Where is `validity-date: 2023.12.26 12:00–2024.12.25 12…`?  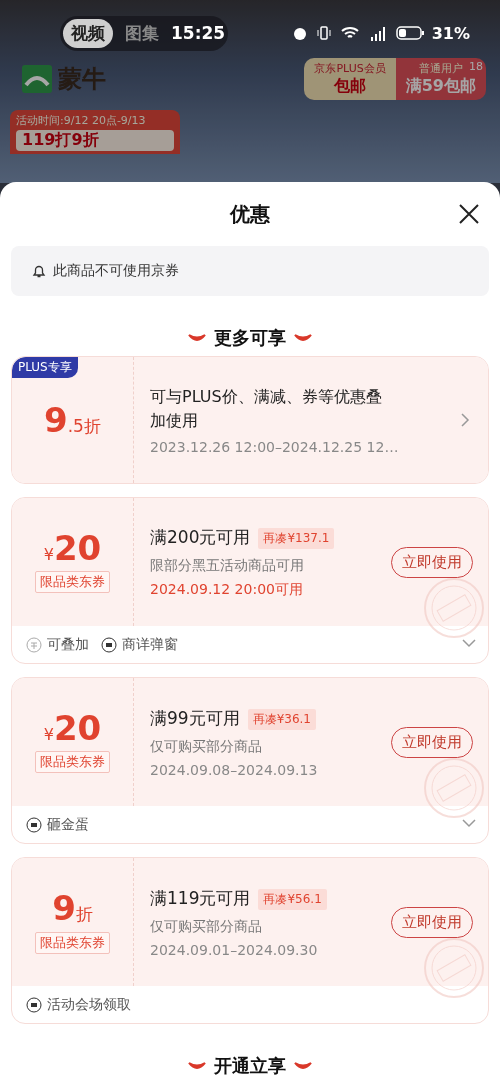
validity-date: 2023.12.26 12:00–2024.12.25 12… is located at coordinates (275, 447).